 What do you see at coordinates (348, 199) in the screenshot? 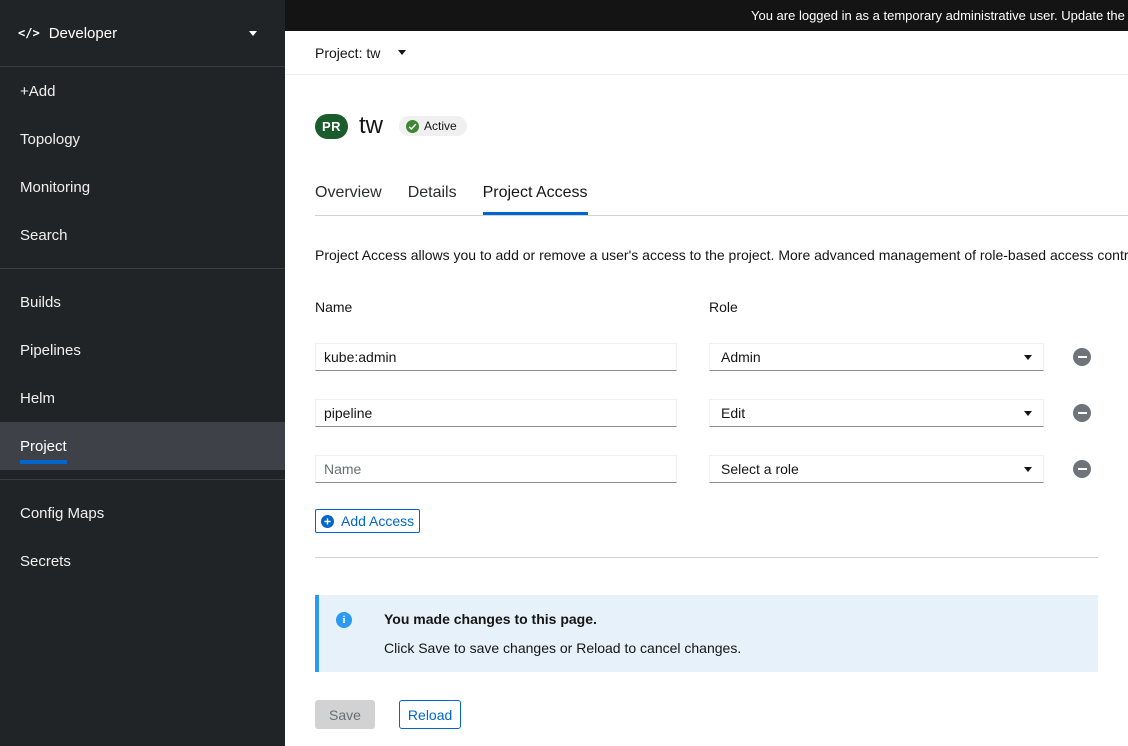
I see `tab-overview: Overview` at bounding box center [348, 199].